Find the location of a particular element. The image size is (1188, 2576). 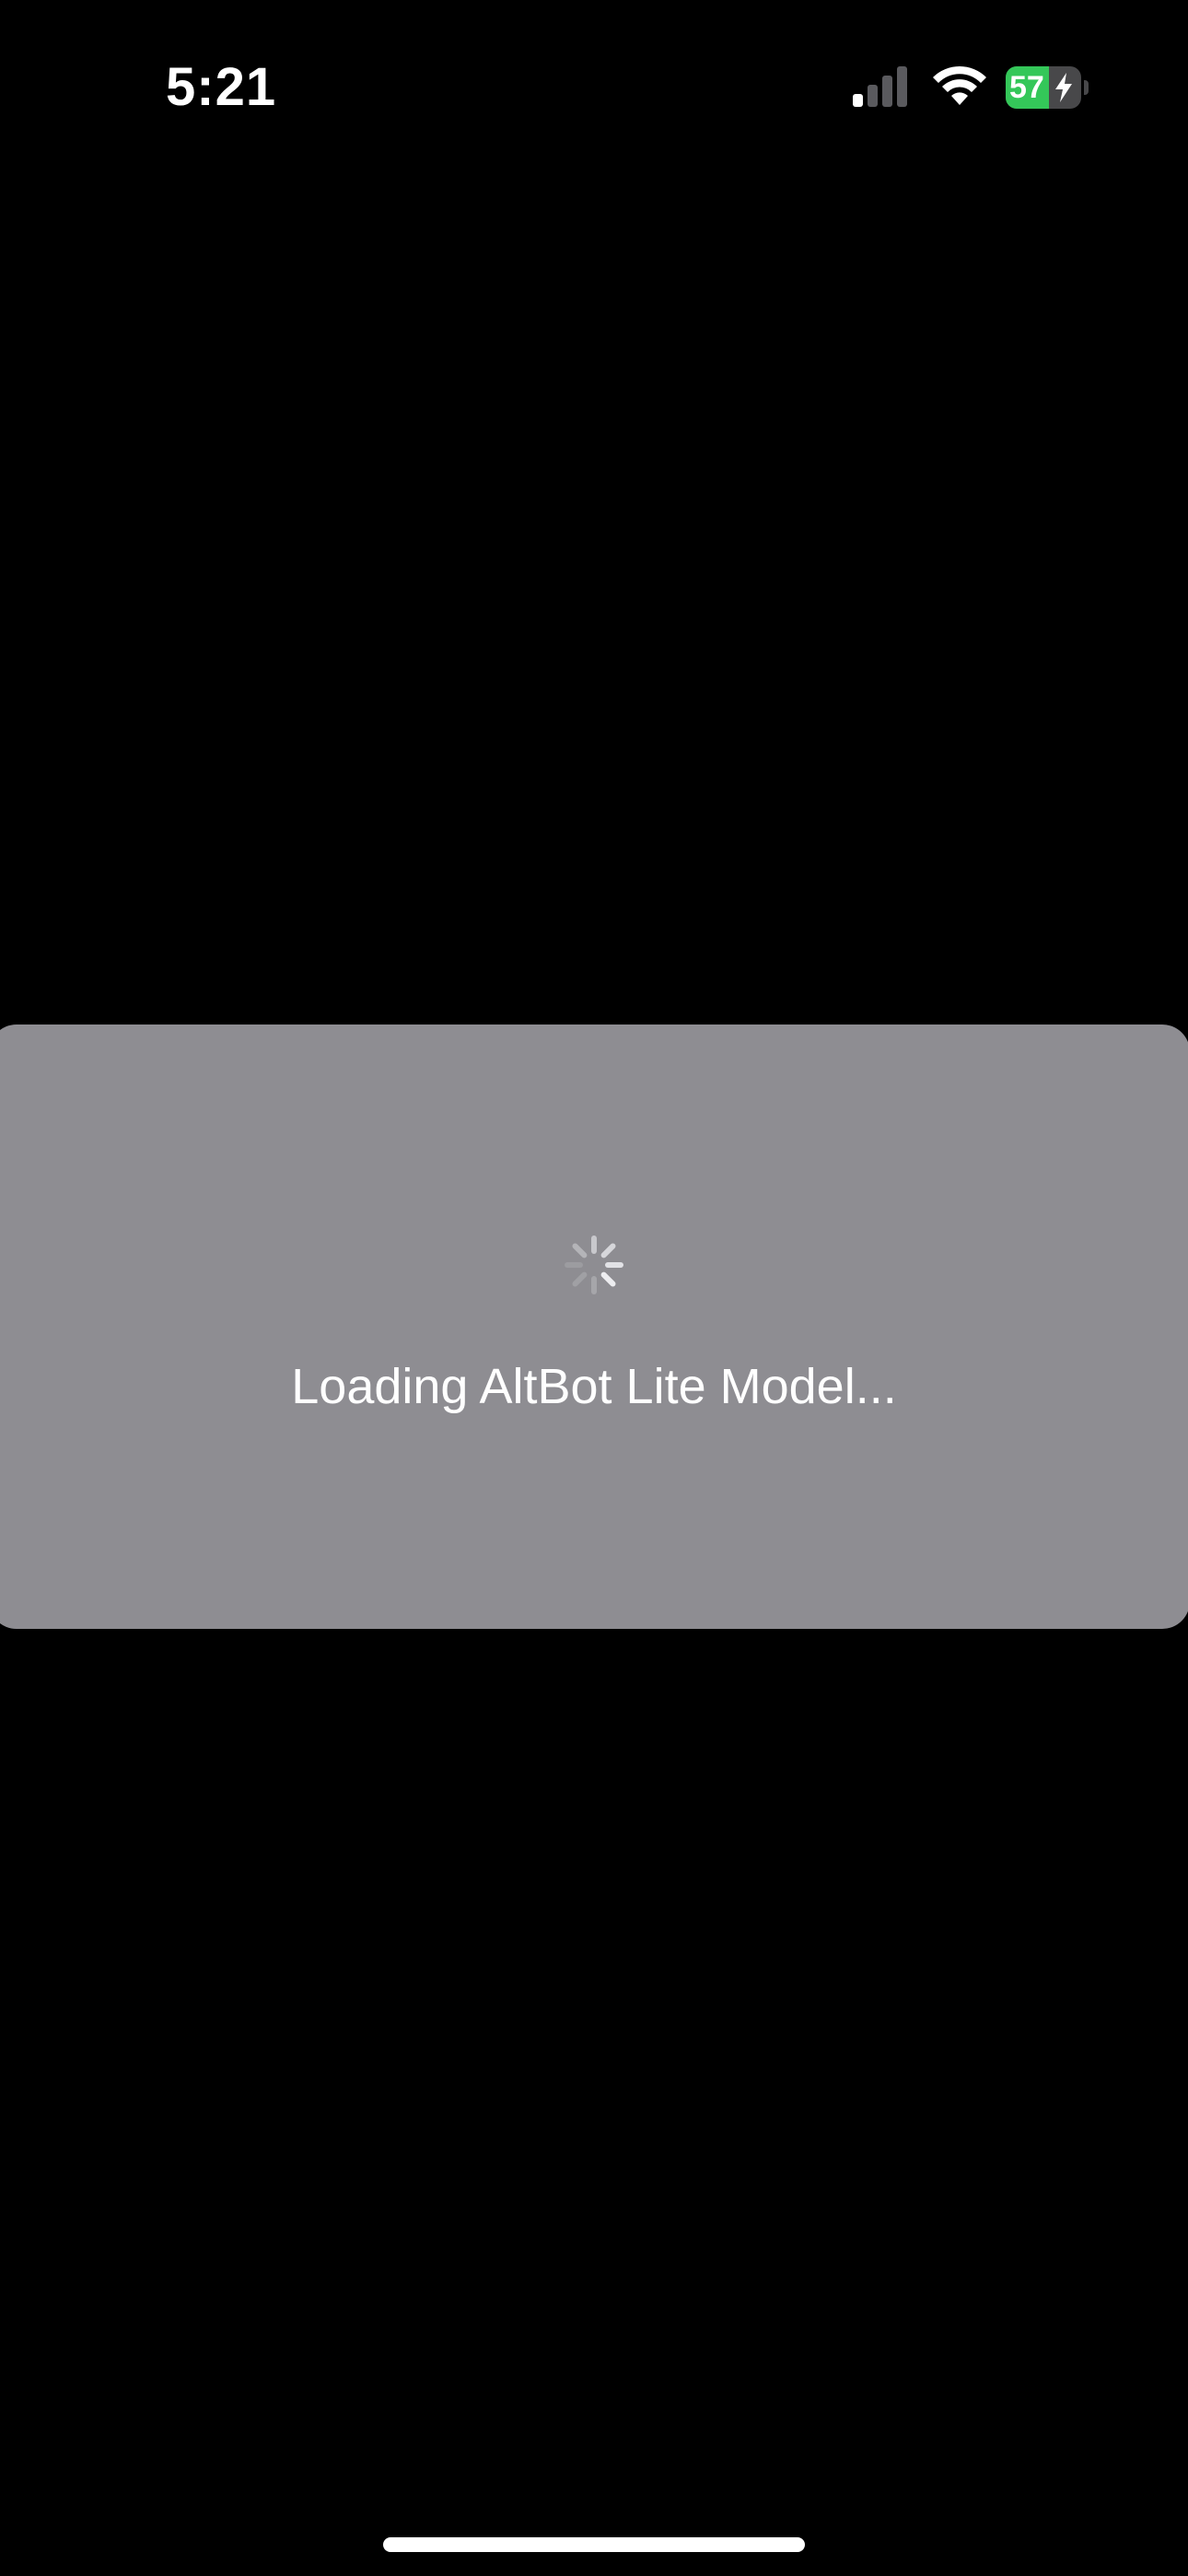

battery-percent: 57 is located at coordinates (1026, 87).